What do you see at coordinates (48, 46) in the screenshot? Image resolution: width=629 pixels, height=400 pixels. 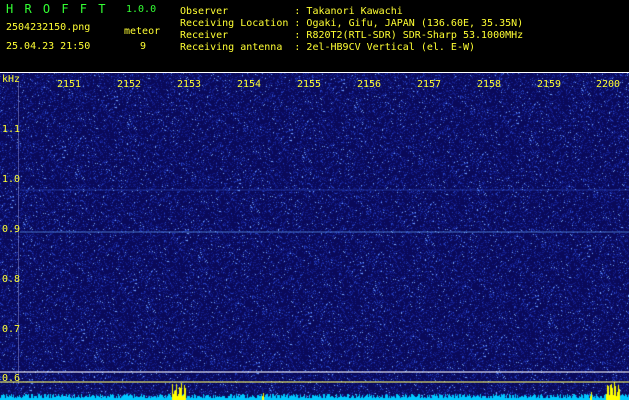 I see `date-time: 25.04.23 21:50` at bounding box center [48, 46].